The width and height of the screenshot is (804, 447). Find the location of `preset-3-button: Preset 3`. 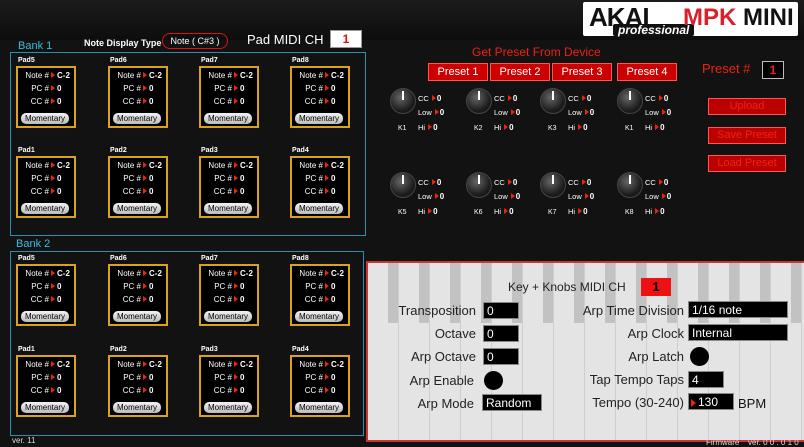

preset-3-button: Preset 3 is located at coordinates (582, 72).